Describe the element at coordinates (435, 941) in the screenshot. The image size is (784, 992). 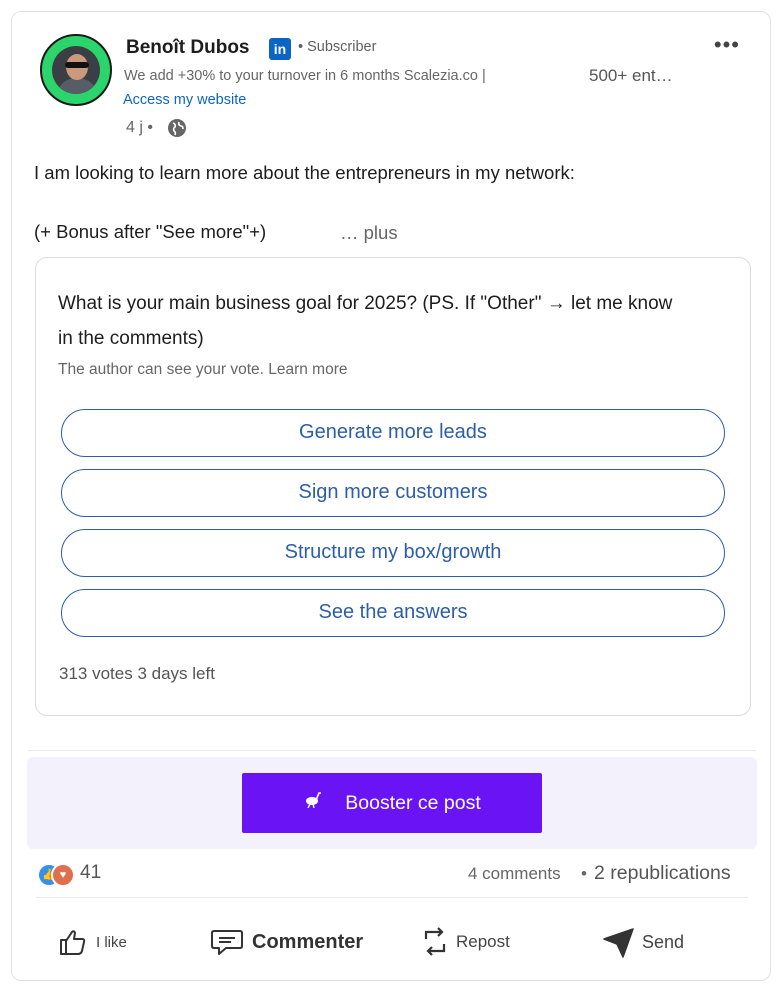
I see `repost-icon` at that location.